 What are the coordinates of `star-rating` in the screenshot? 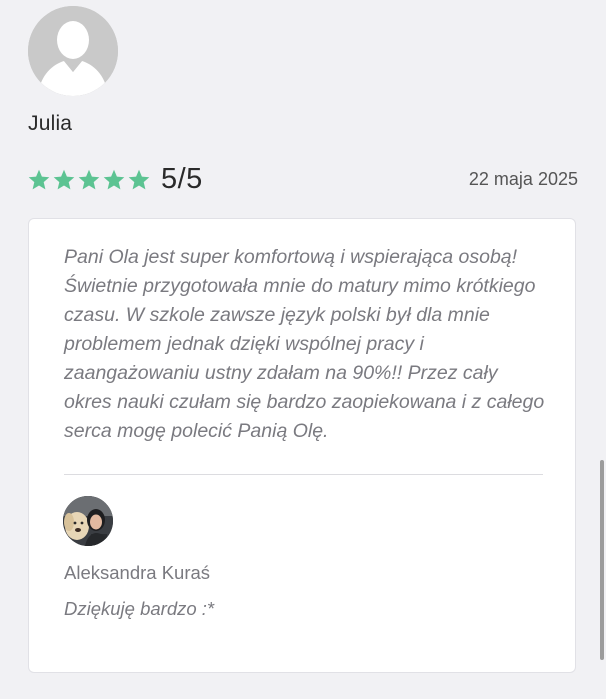 It's located at (89, 180).